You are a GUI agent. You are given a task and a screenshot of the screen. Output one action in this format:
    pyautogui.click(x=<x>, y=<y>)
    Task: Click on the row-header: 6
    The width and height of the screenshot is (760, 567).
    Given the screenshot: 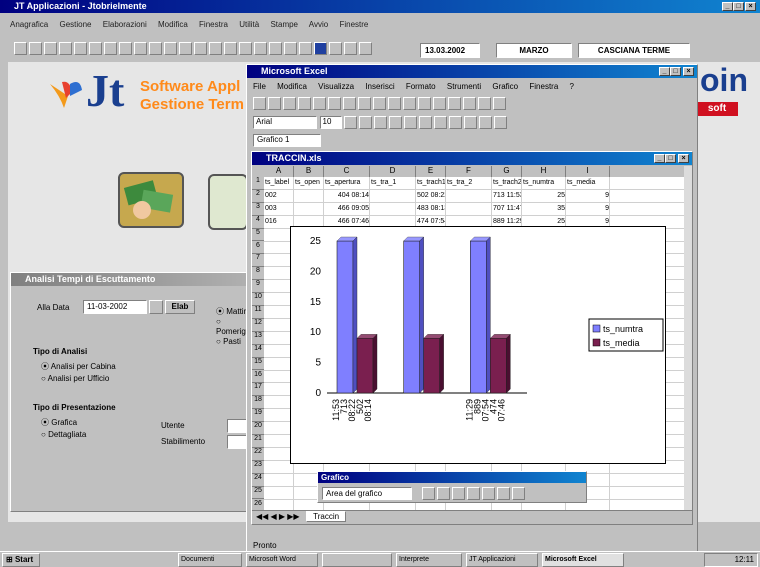 What is the action you would take?
    pyautogui.click(x=258, y=248)
    